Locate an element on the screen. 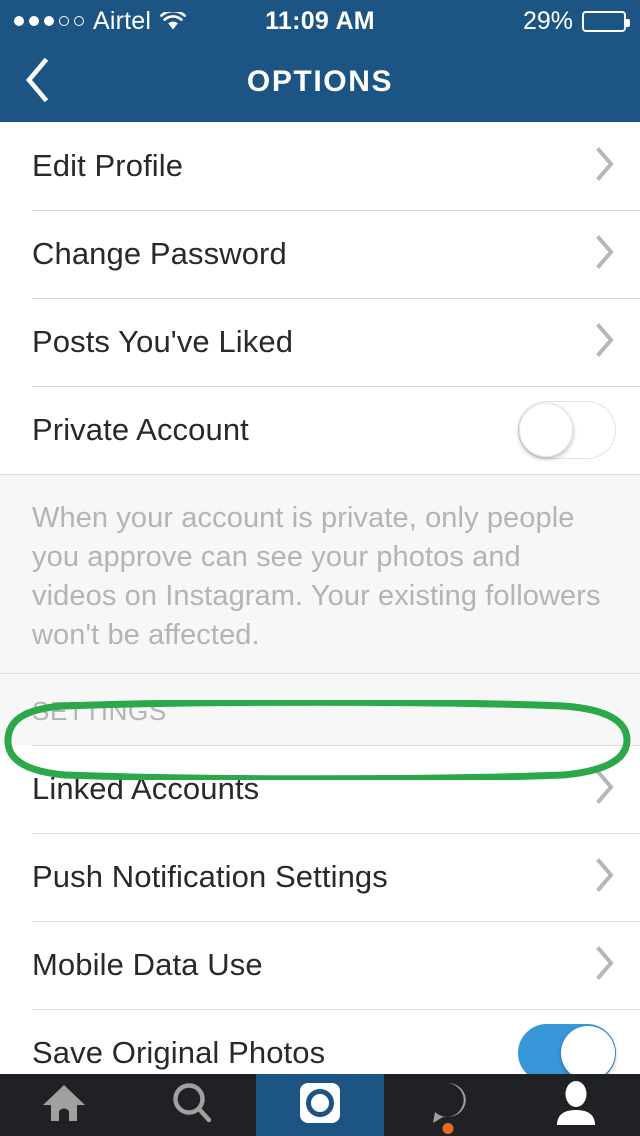  tab-search is located at coordinates (192, 1105).